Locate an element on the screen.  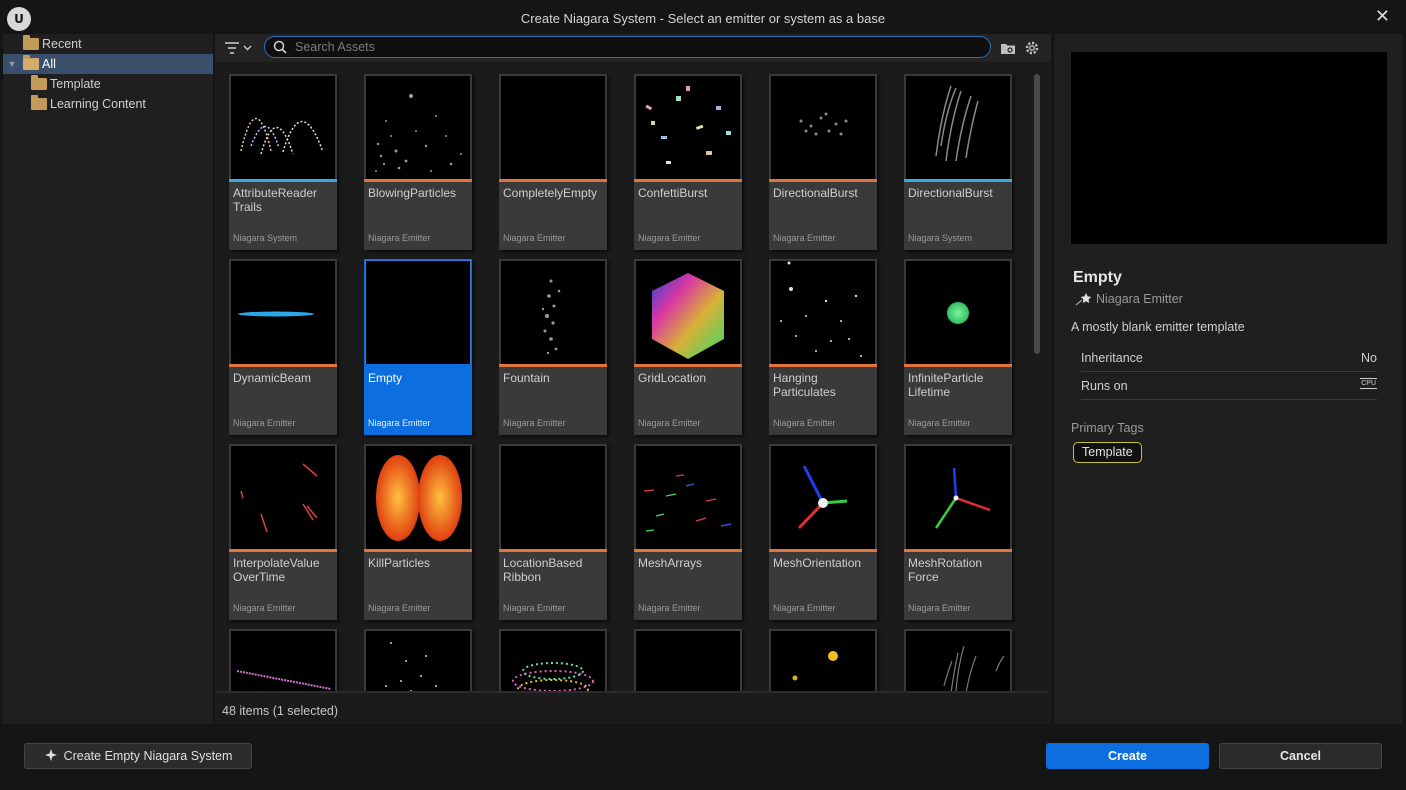
open-folder-icon is located at coordinates (31, 62).